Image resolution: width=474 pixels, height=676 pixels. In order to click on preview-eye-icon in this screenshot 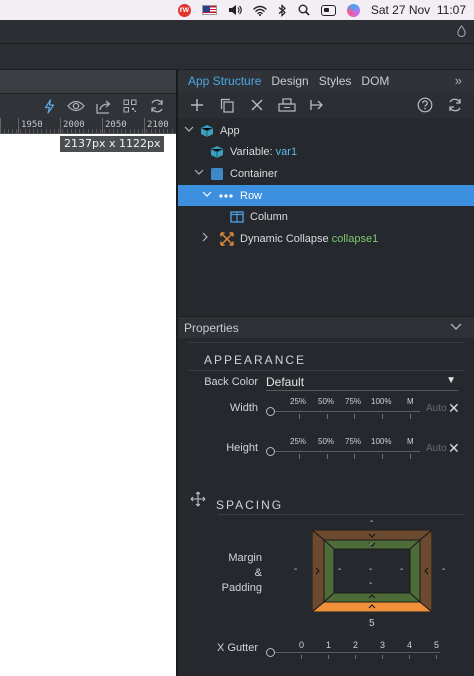, I will do `click(76, 106)`.